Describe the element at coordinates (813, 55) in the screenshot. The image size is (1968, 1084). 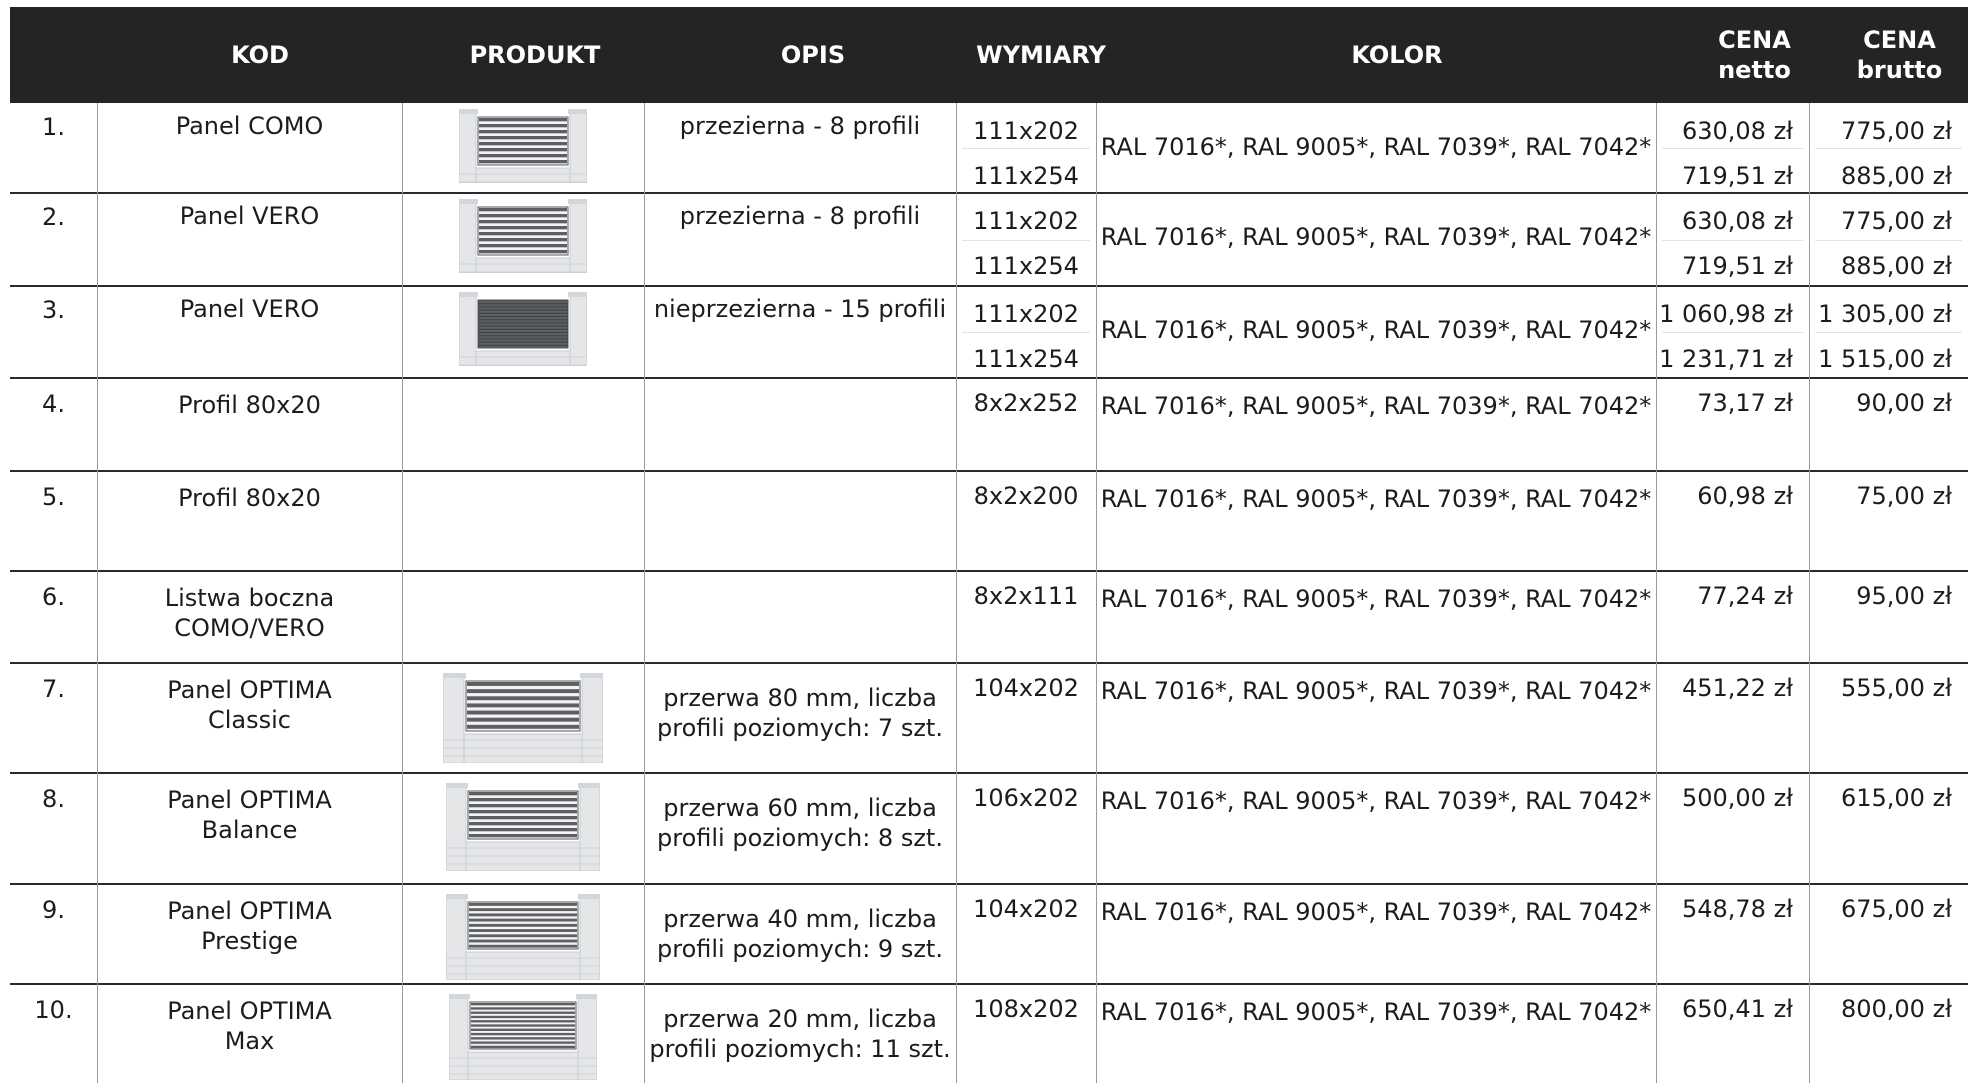
I see `header-opis: OPIS` at that location.